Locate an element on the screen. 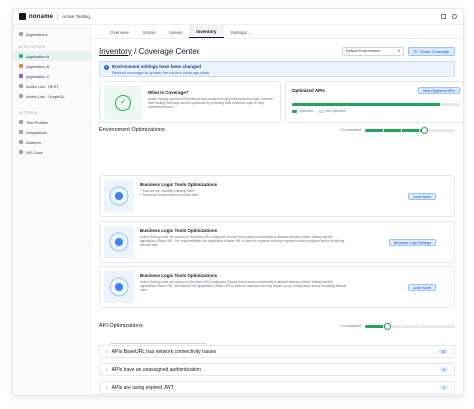 Image resolution: width=474 pixels, height=409 pixels. api-progress-label: 1/4 completed is located at coordinates (350, 326).